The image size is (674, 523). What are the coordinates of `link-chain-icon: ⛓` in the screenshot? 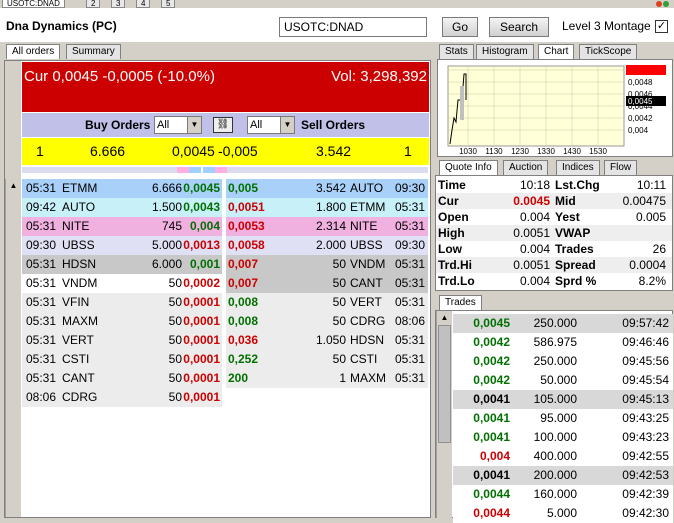 It's located at (223, 125).